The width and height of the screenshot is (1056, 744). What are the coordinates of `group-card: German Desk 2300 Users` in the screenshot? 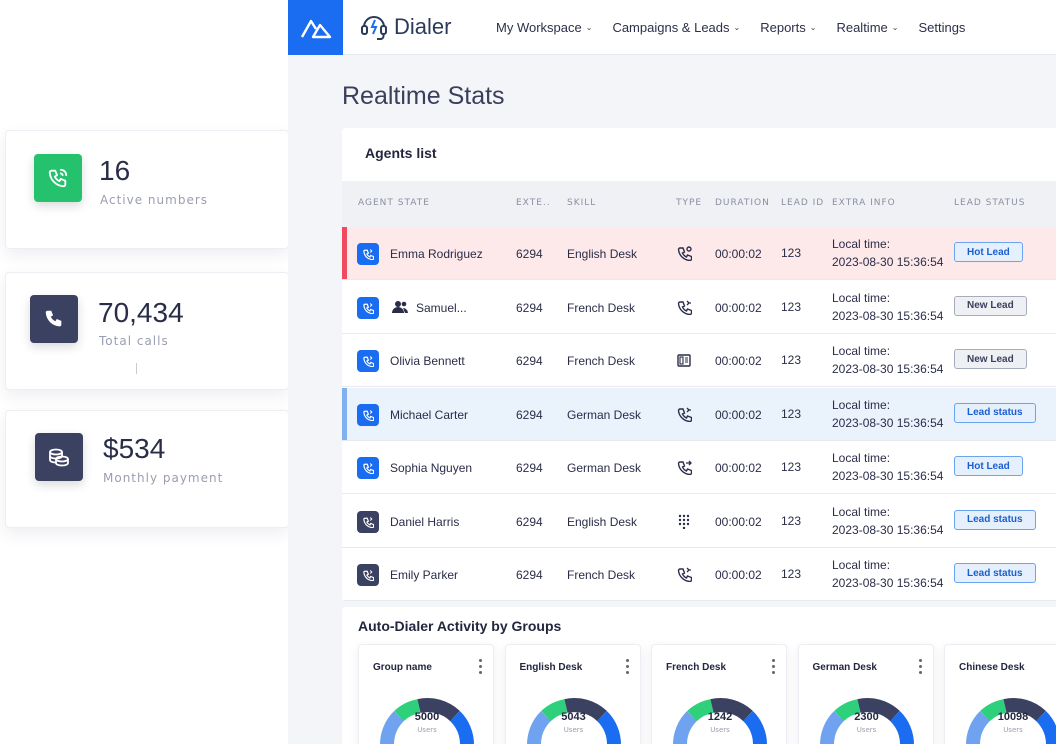 It's located at (865, 694).